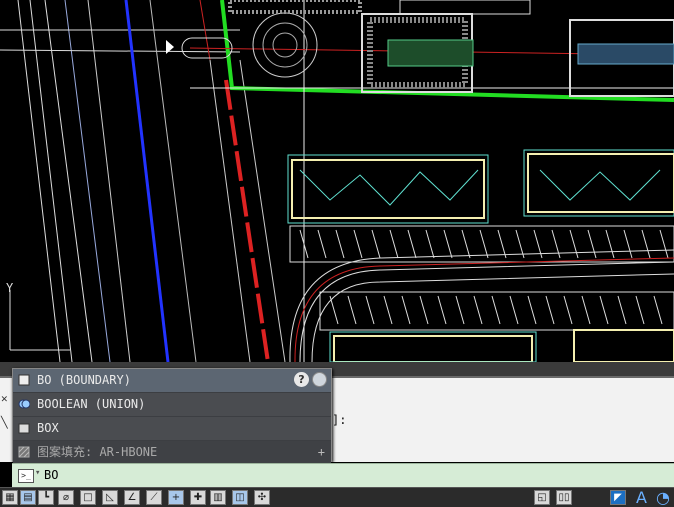  What do you see at coordinates (4, 422) in the screenshot?
I see `wrench-icon: ╲` at bounding box center [4, 422].